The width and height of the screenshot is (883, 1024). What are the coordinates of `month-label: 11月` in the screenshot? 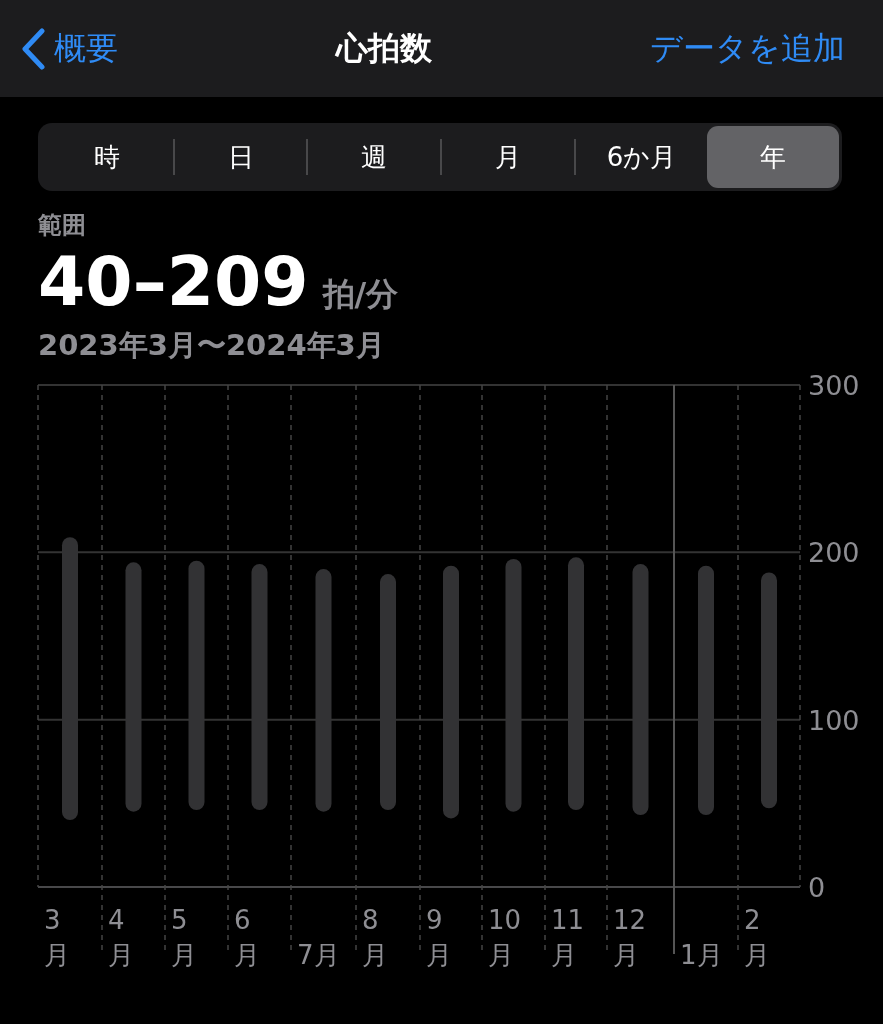 It's located at (568, 937).